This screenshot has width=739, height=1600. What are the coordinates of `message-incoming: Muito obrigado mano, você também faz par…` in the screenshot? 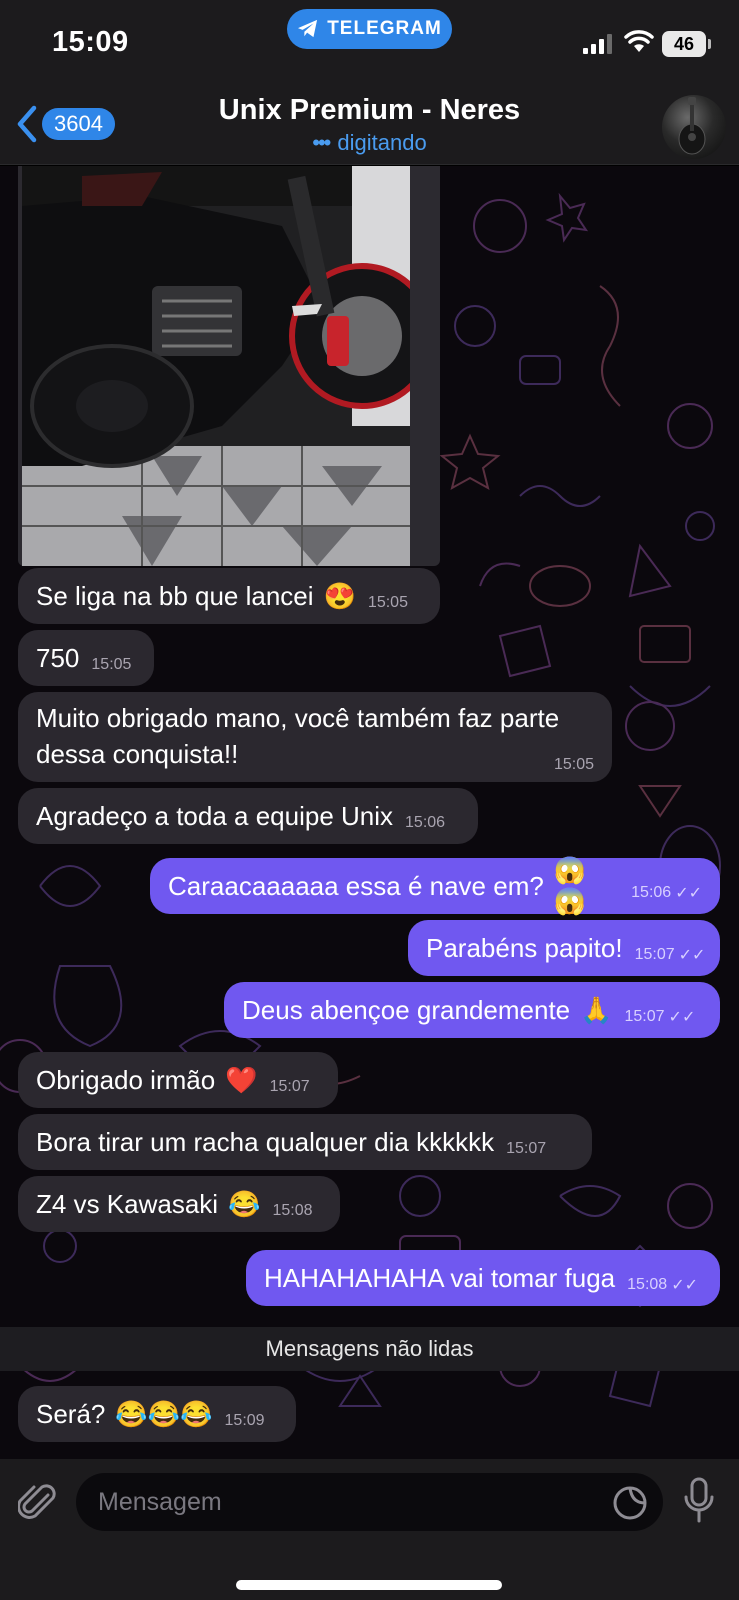 It's located at (315, 737).